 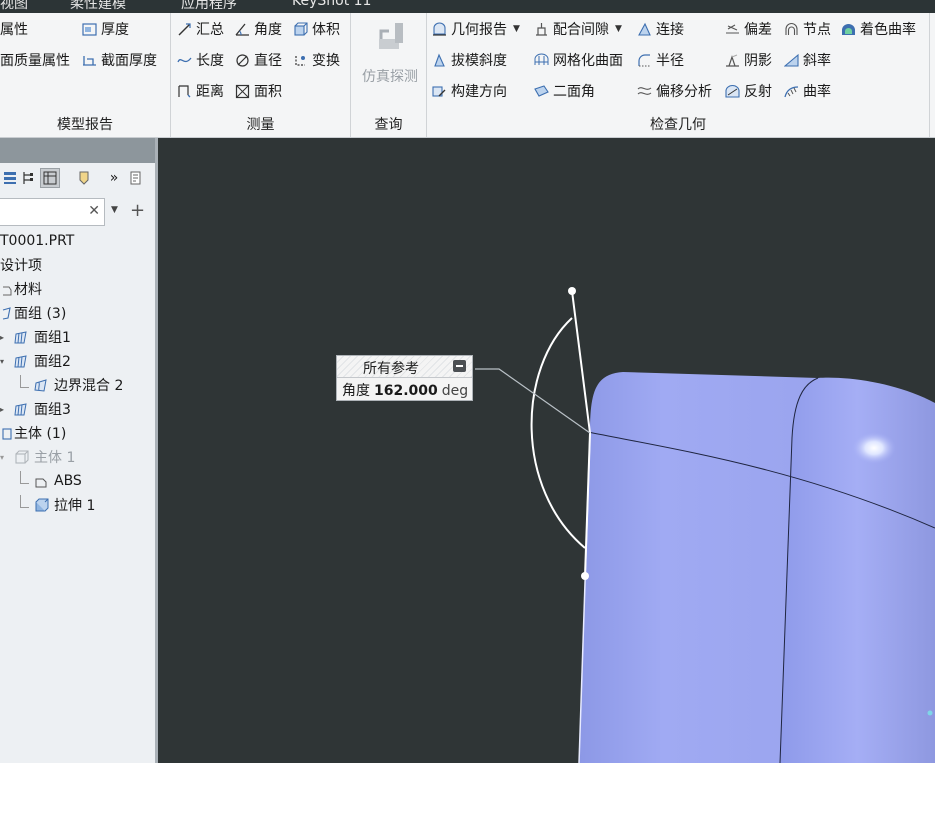 I want to click on clearance-dropdown-icon: ▼, so click(x=618, y=29).